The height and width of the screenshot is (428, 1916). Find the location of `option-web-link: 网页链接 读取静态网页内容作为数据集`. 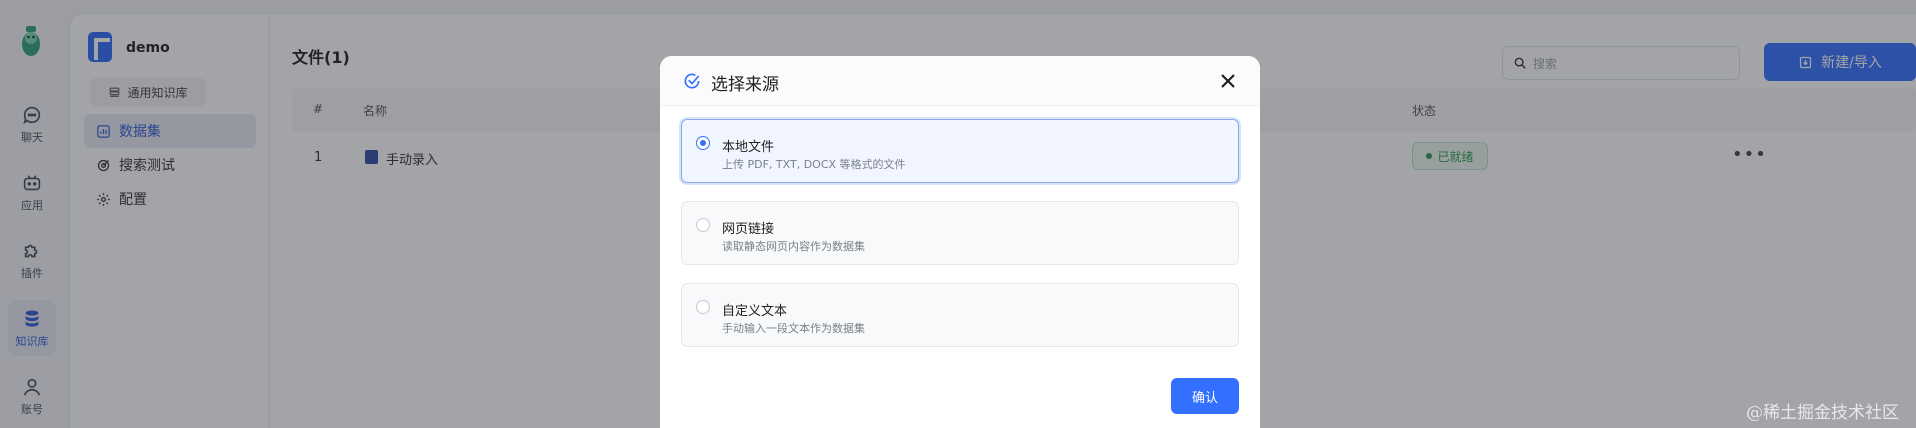

option-web-link: 网页链接 读取静态网页内容作为数据集 is located at coordinates (960, 233).